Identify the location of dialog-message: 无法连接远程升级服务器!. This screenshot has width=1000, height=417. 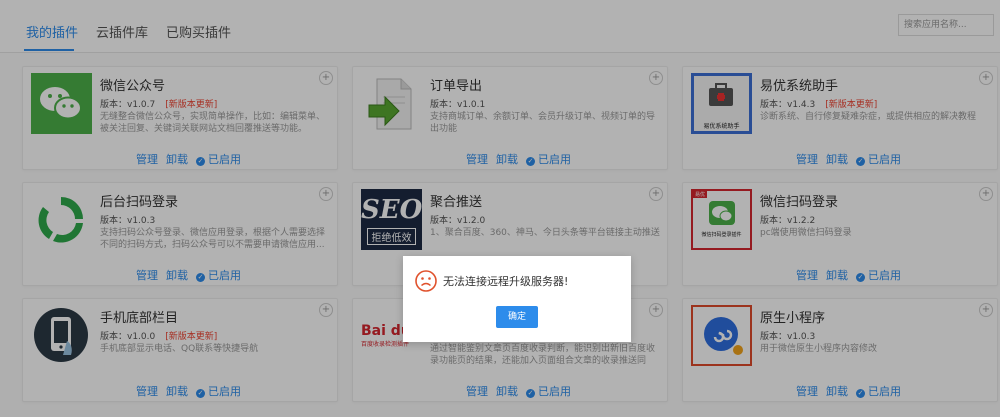
(506, 281).